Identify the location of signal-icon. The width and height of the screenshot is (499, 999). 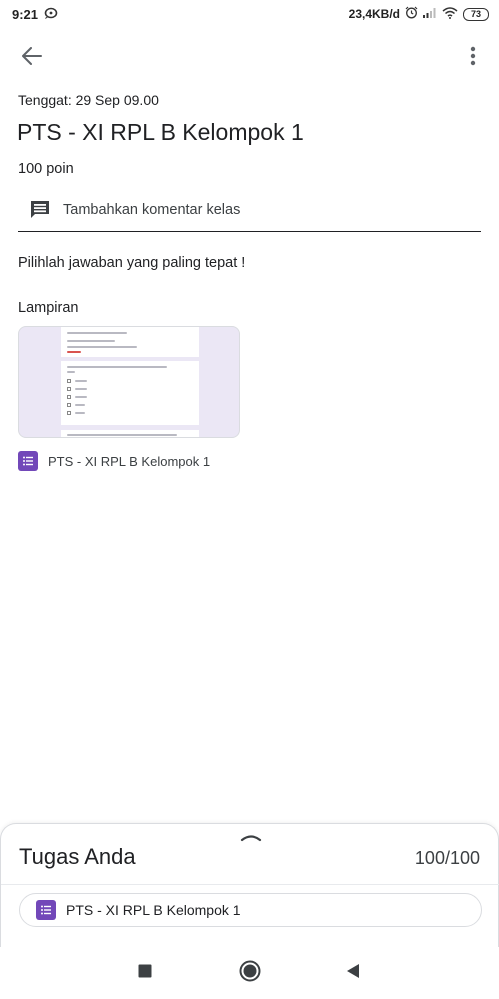
(430, 14).